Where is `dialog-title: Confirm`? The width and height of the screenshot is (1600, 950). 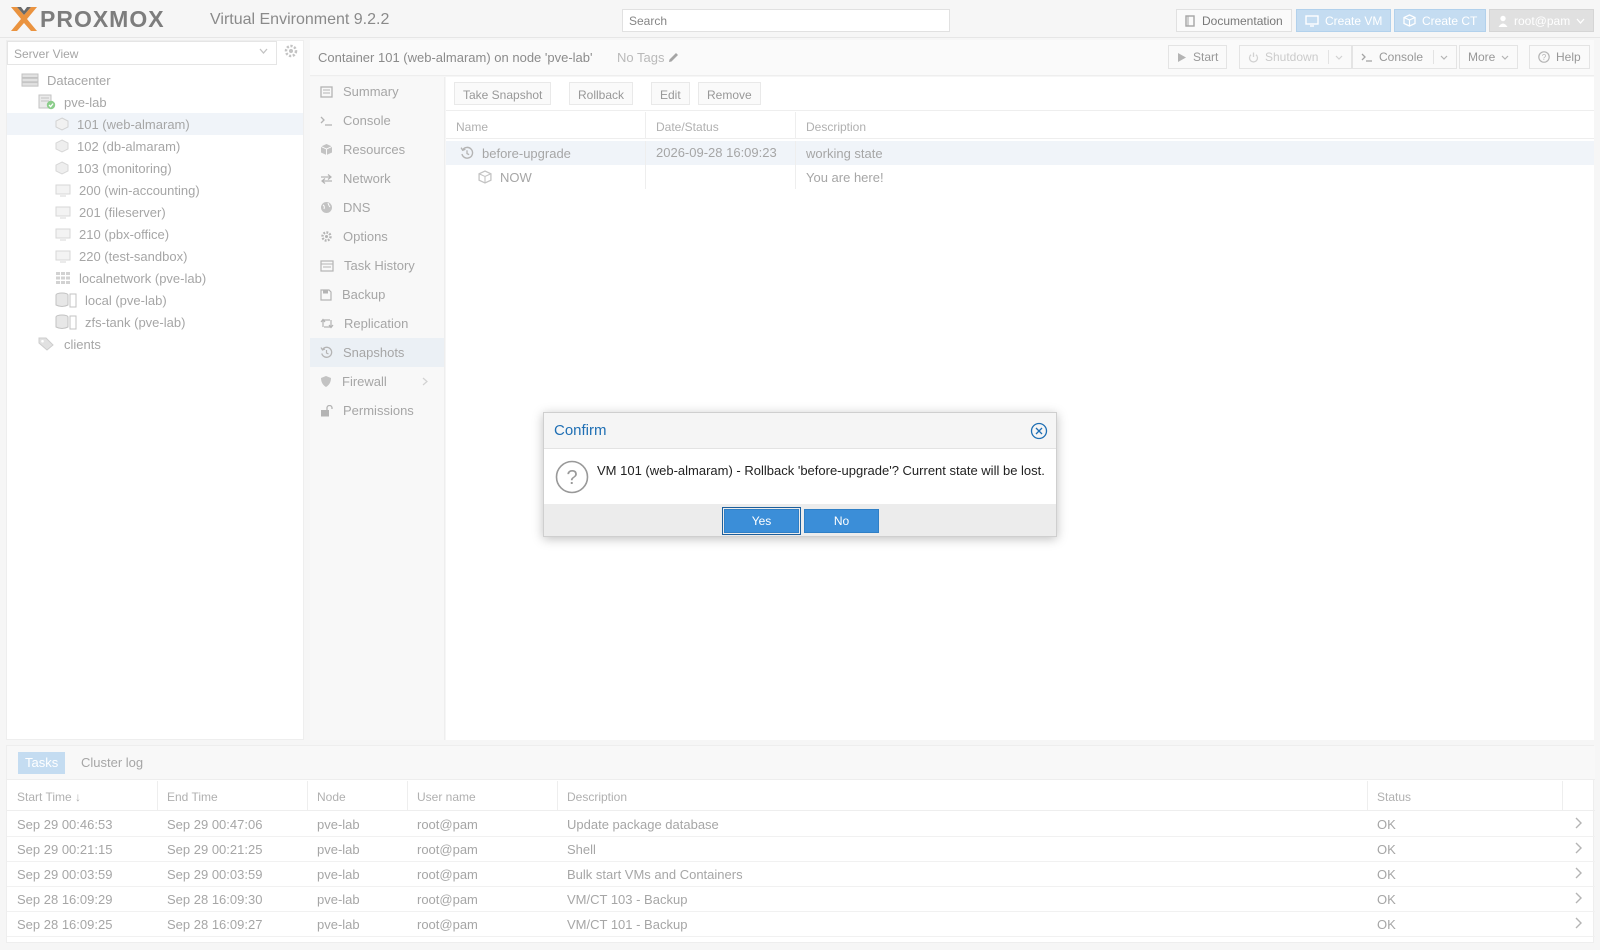 dialog-title: Confirm is located at coordinates (580, 430).